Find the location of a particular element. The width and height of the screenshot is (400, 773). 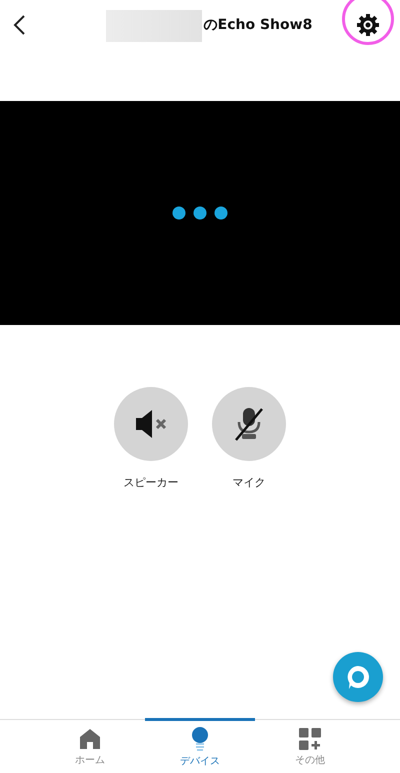

device-title: のEcho Show8 is located at coordinates (258, 25).